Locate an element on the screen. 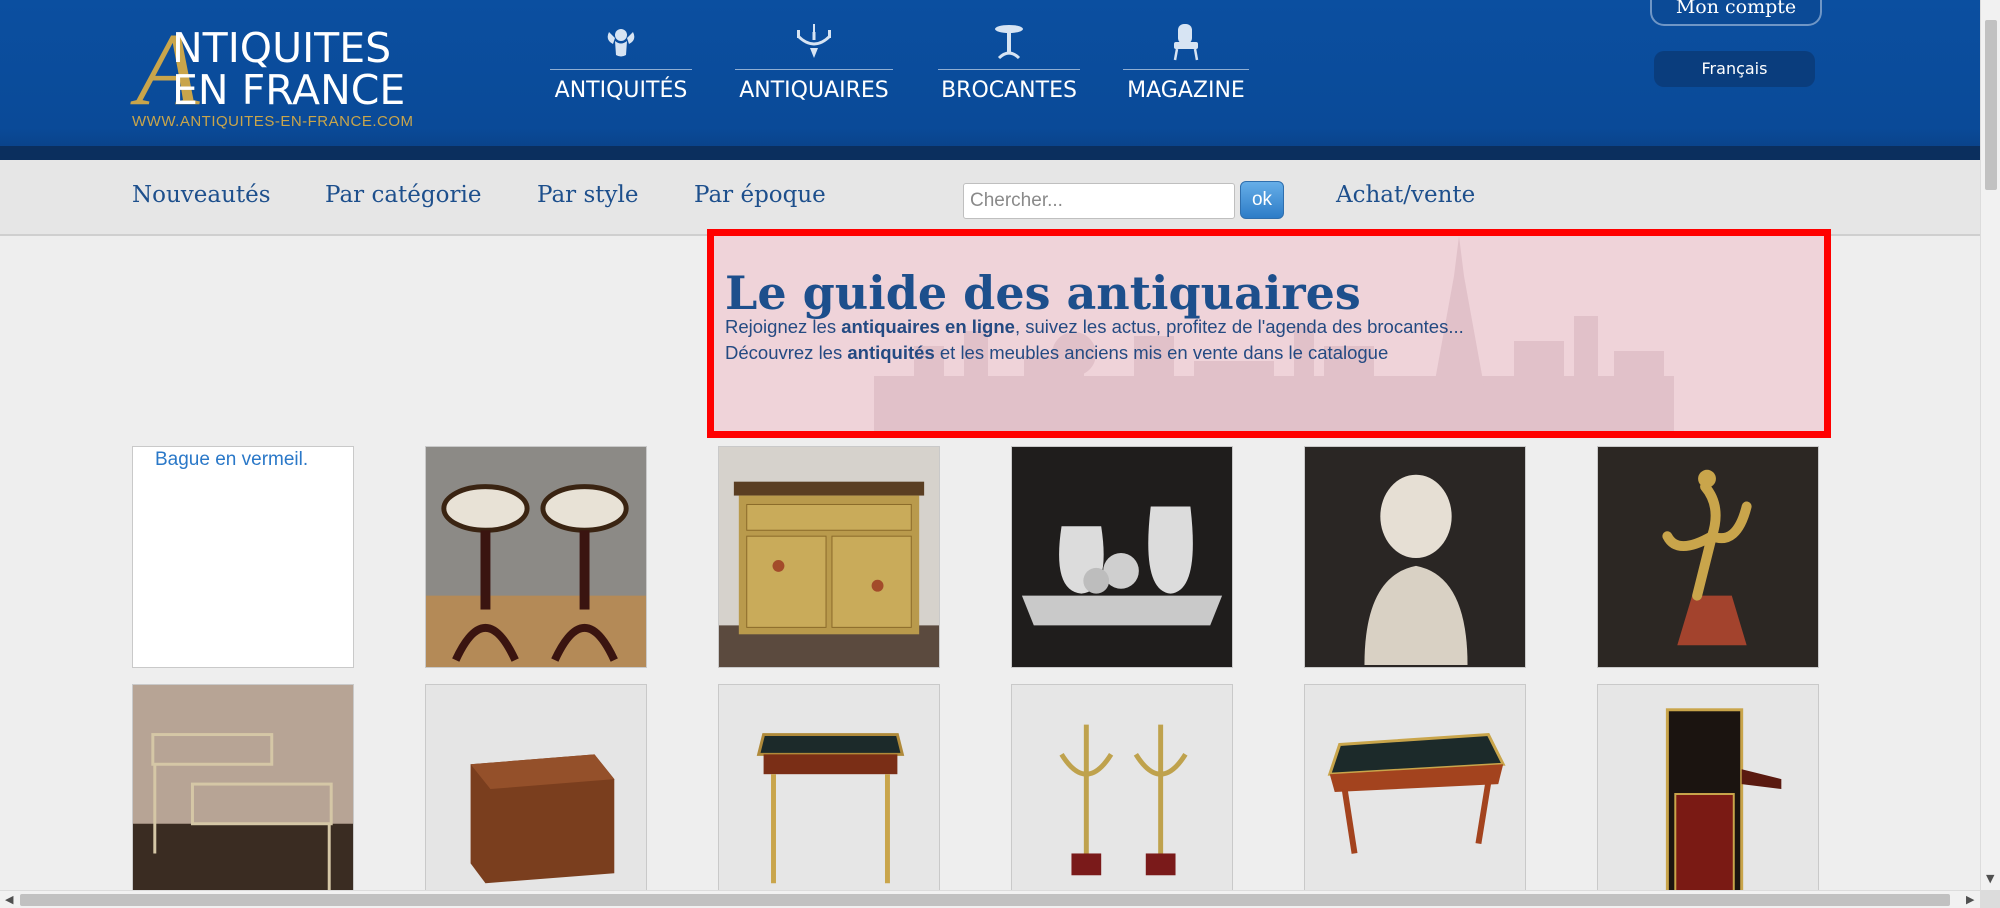 The height and width of the screenshot is (908, 2000). nav-magazine: MAGAZINE is located at coordinates (1186, 67).